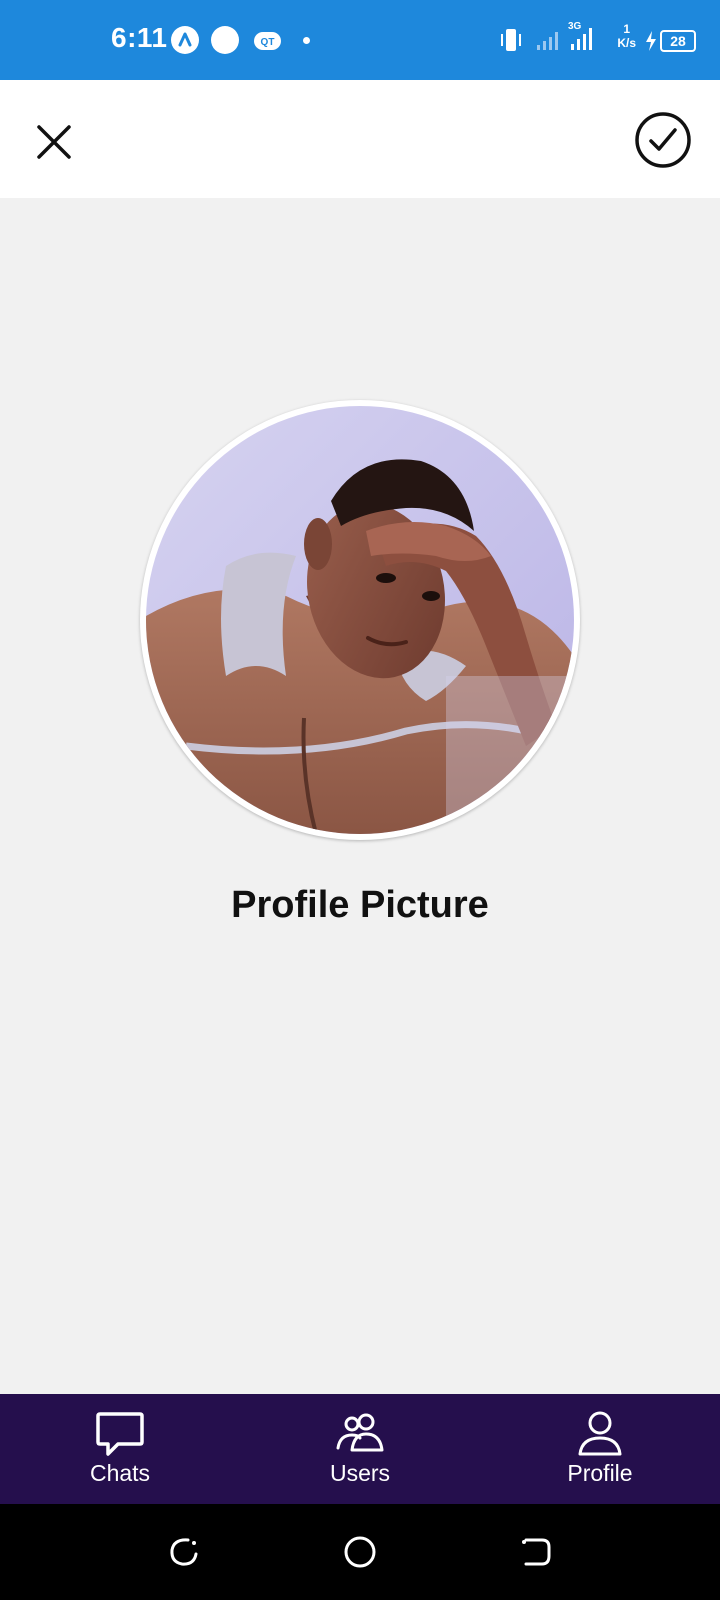 This screenshot has width=720, height=1600. Describe the element at coordinates (139, 37) in the screenshot. I see `status-time: 6:11` at that location.